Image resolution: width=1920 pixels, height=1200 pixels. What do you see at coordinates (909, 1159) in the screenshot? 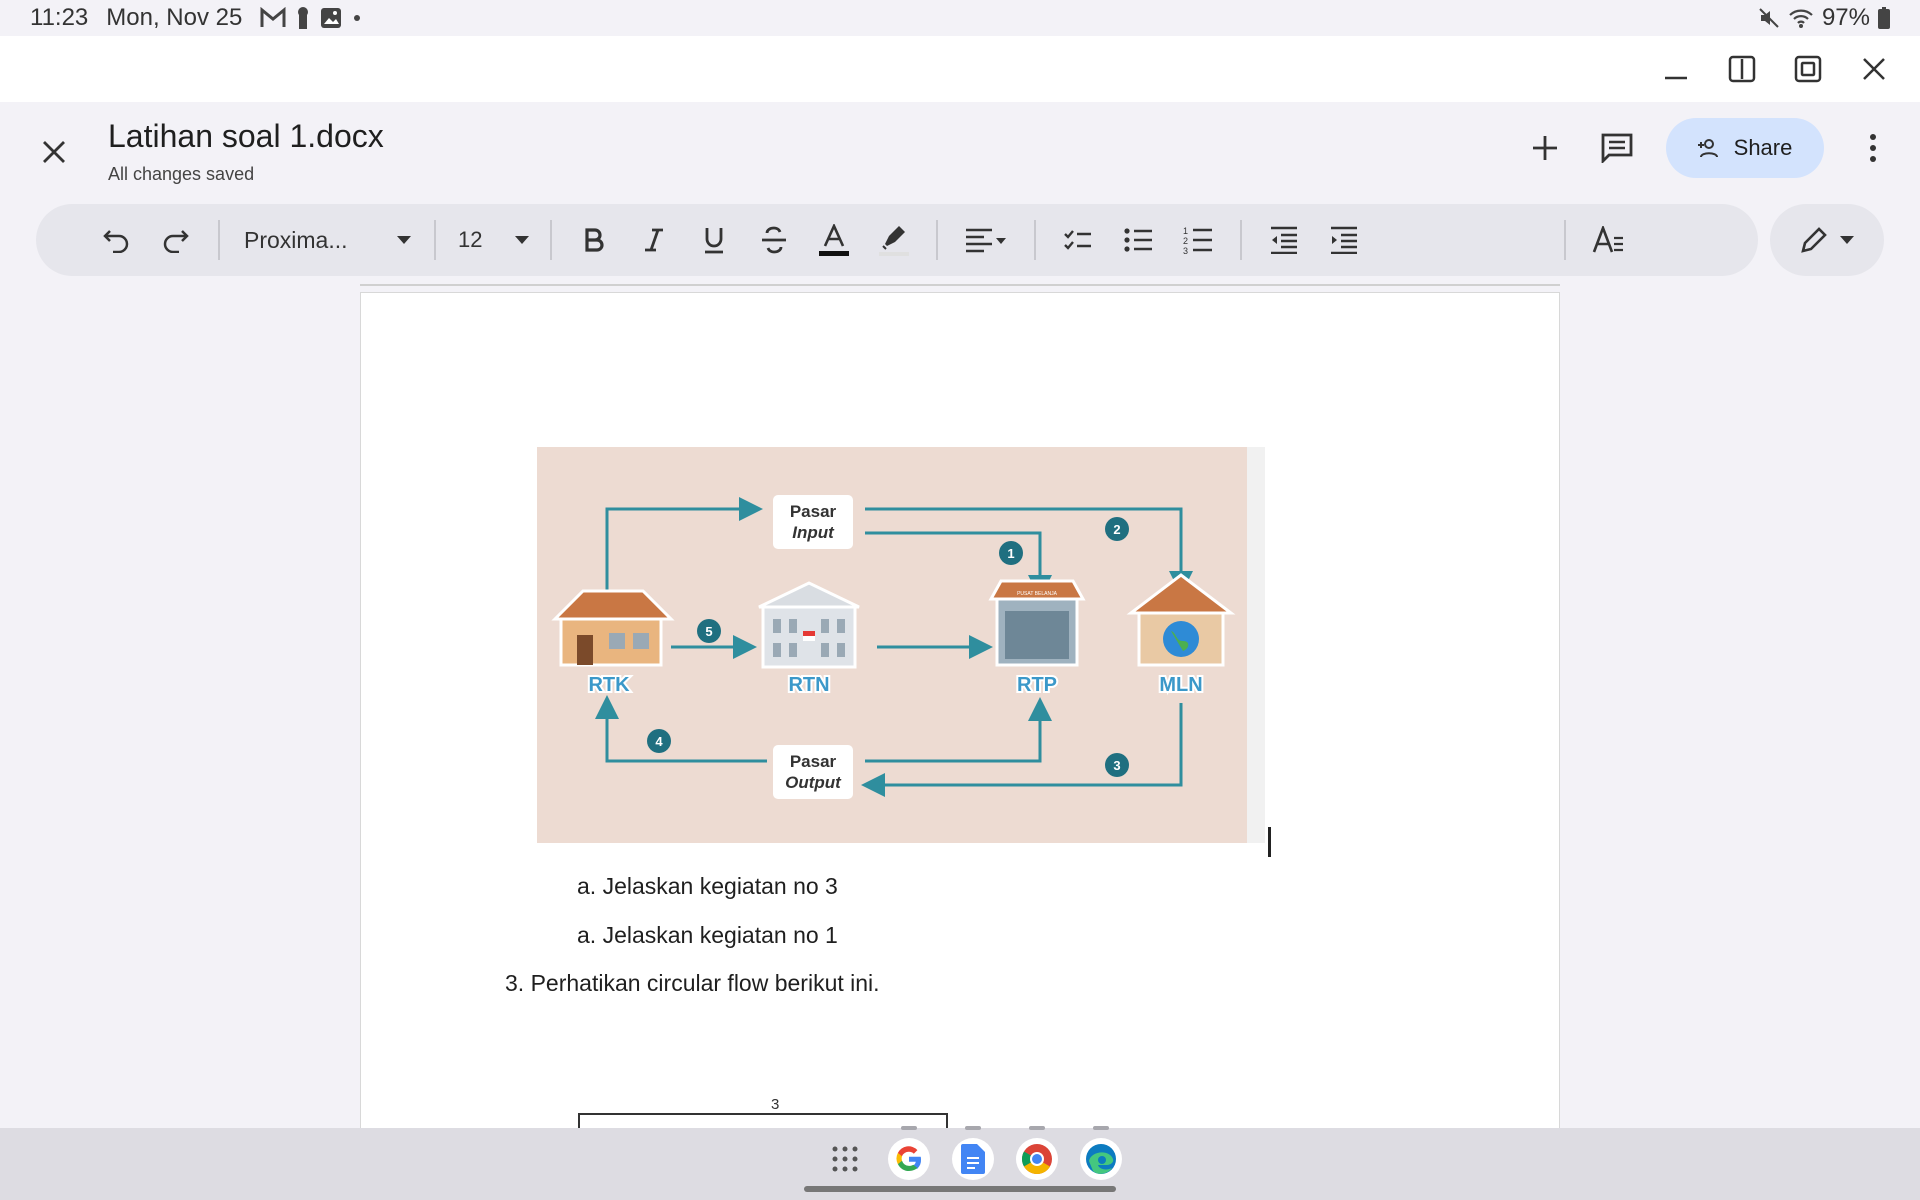
I see `google-icon` at bounding box center [909, 1159].